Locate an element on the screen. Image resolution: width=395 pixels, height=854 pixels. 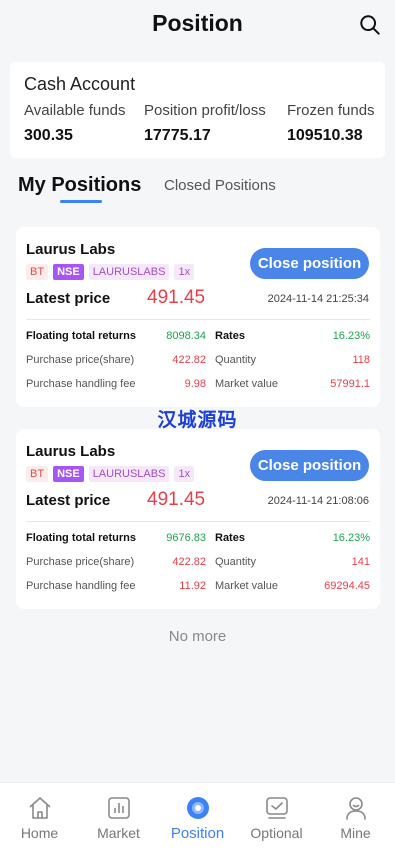
mine-icon is located at coordinates (355, 808).